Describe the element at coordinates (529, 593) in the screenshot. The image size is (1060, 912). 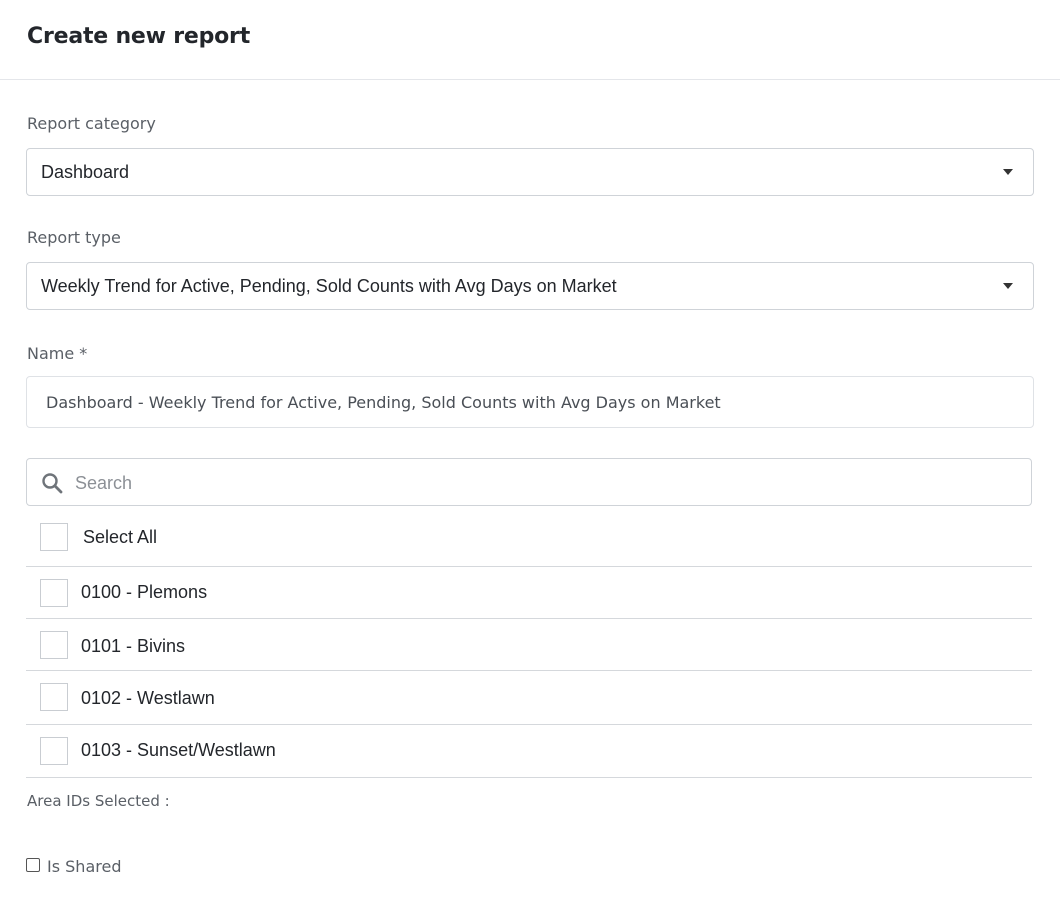
I see `area-row-0100: 0100 - Plemons` at that location.